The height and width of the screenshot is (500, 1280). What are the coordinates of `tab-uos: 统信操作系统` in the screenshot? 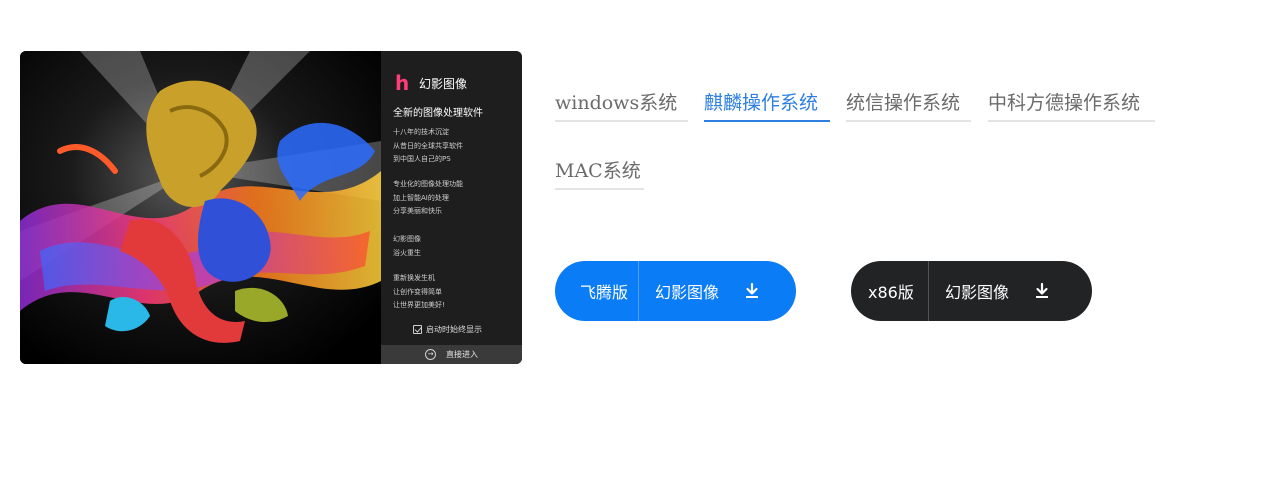 It's located at (908, 104).